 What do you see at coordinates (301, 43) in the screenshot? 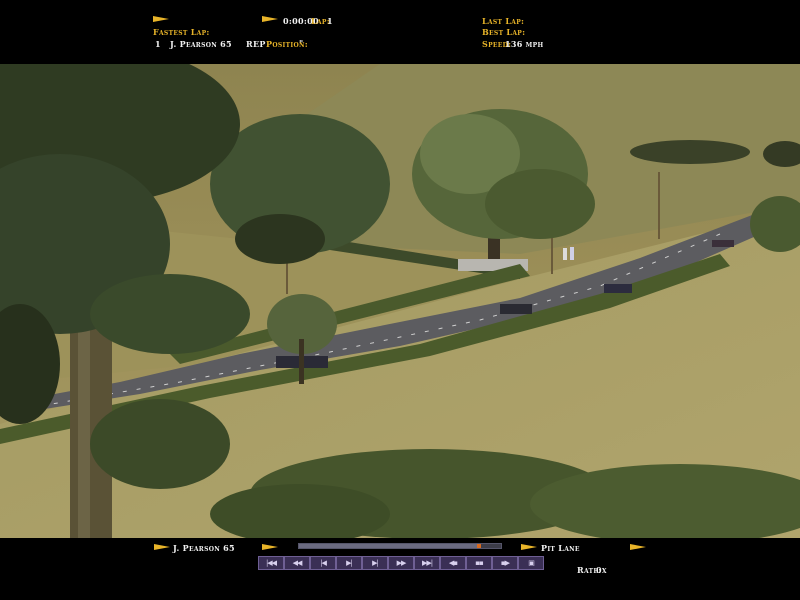
I see `position-value: "` at bounding box center [301, 43].